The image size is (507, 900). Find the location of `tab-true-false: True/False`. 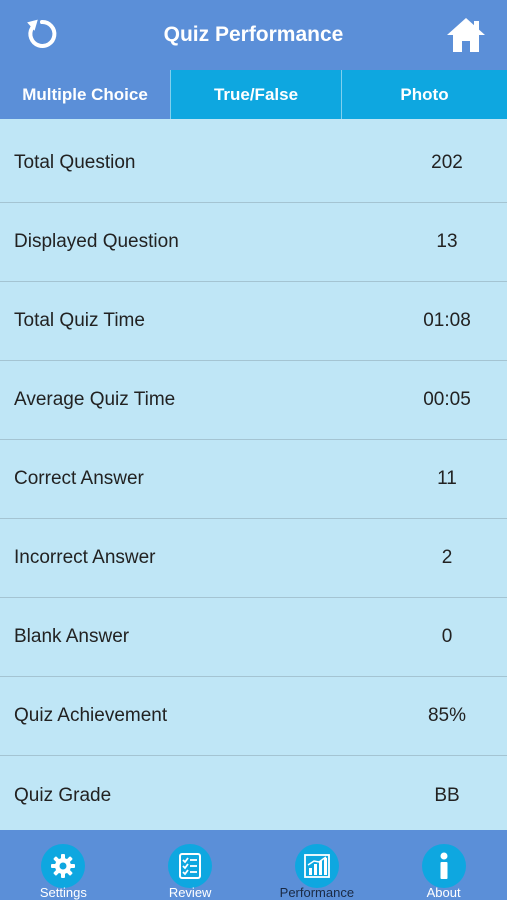

tab-true-false: True/False is located at coordinates (255, 94).